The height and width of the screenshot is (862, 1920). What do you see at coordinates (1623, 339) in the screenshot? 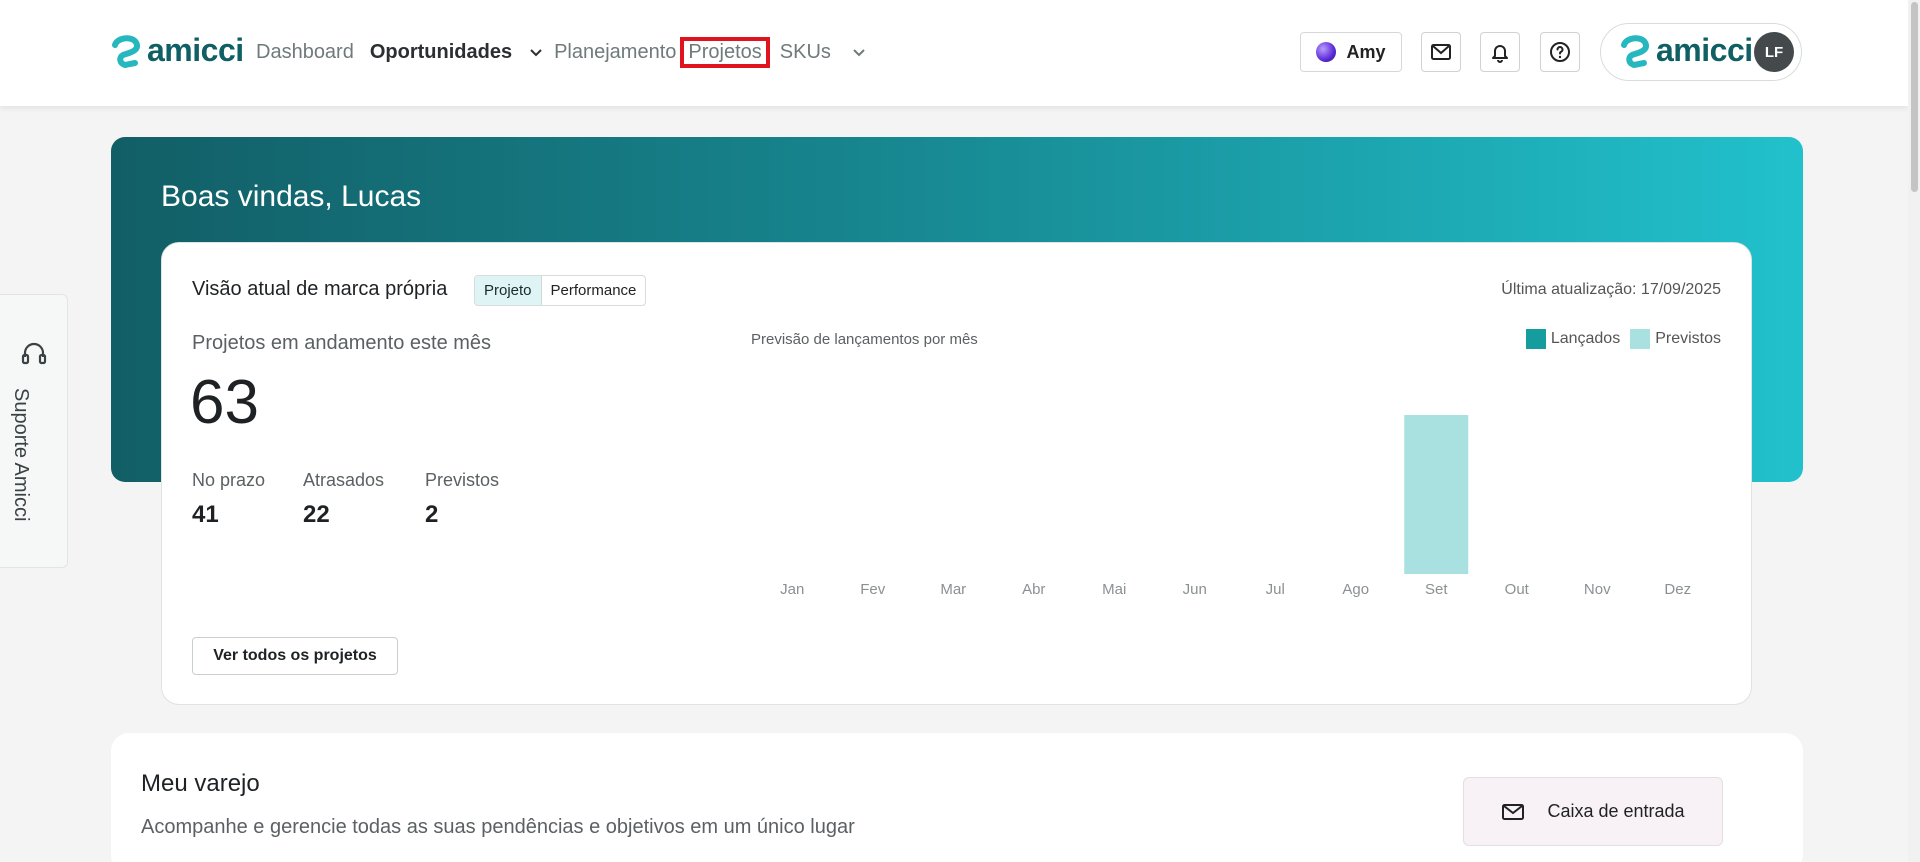
I see `chart-legend: Lançados Previstos` at bounding box center [1623, 339].